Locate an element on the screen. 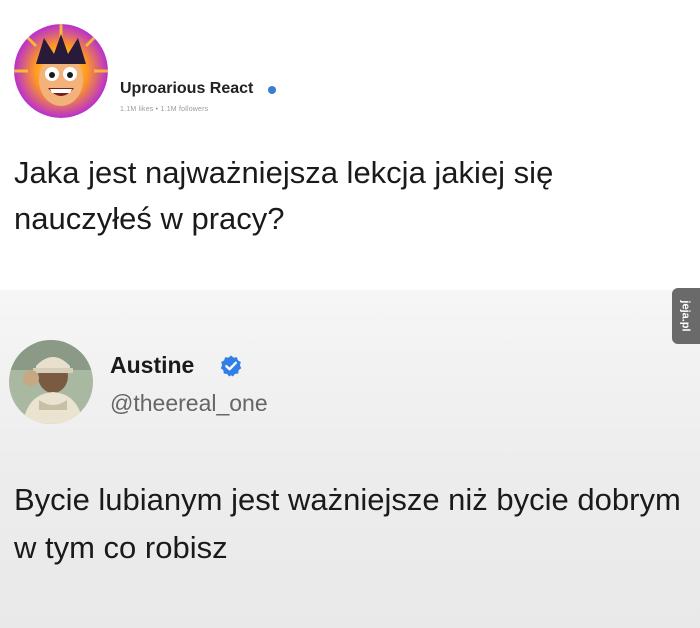 The width and height of the screenshot is (700, 628). verified-badge-icon is located at coordinates (231, 366).